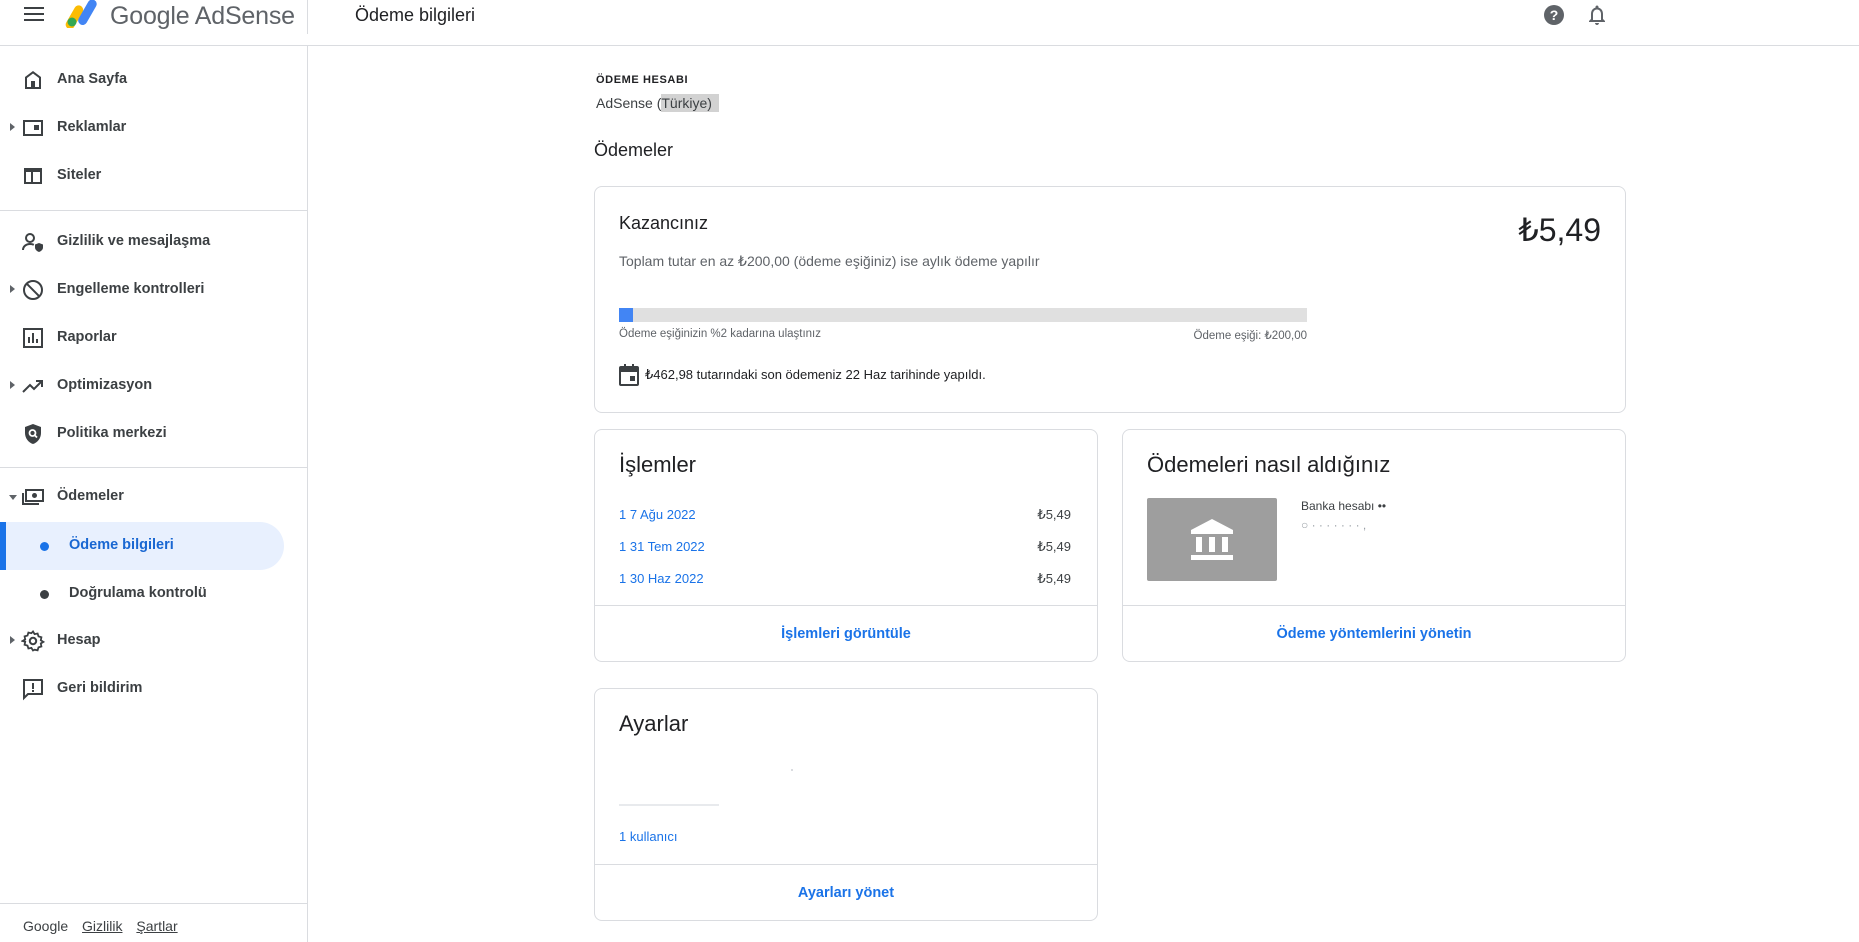 The height and width of the screenshot is (942, 1859). What do you see at coordinates (845, 578) in the screenshot?
I see `transaction-row: 1 30 Haz 2022 ₺5,49` at bounding box center [845, 578].